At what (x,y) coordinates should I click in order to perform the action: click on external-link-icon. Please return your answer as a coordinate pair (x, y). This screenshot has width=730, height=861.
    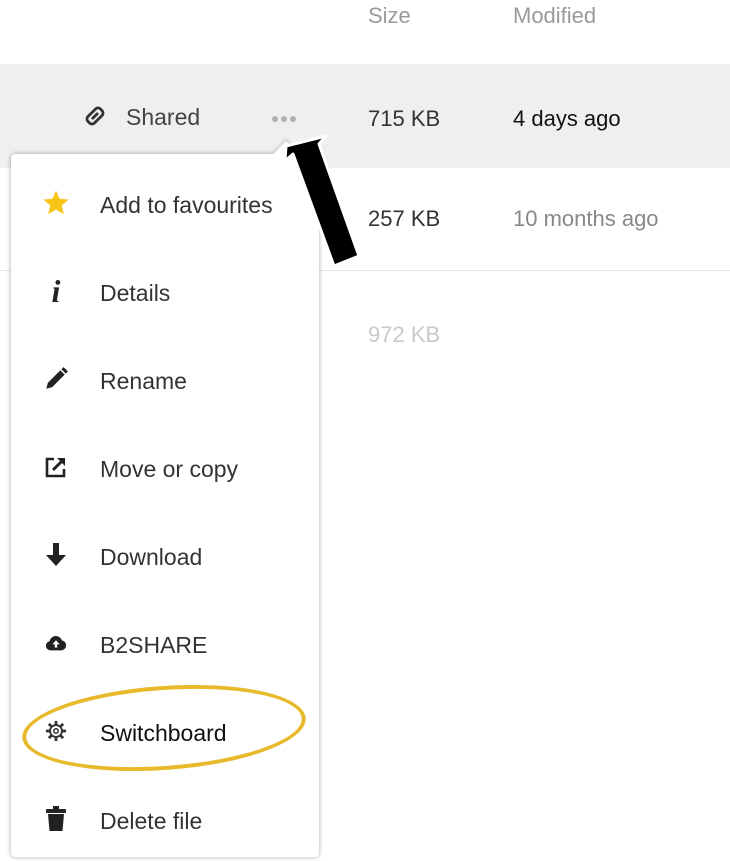
    Looking at the image, I should click on (56, 467).